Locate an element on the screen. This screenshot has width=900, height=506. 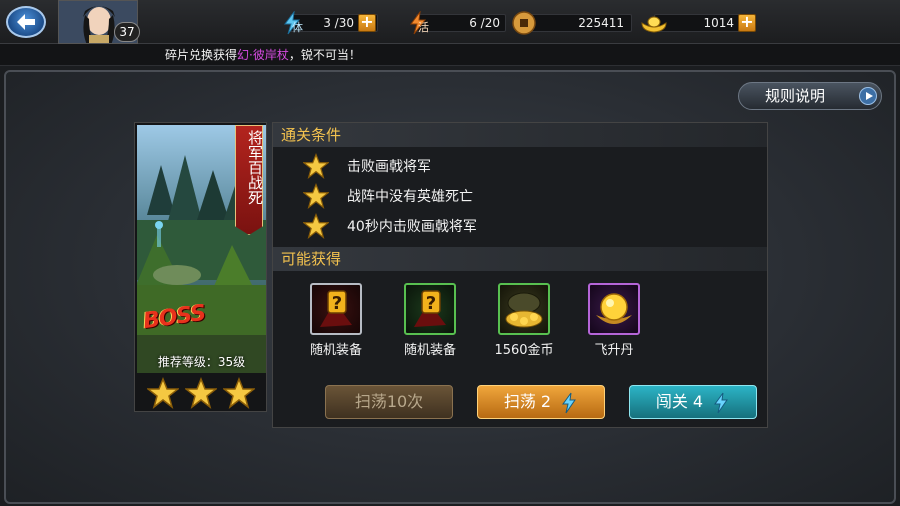
spirit-value: 6 /20 is located at coordinates (484, 23).